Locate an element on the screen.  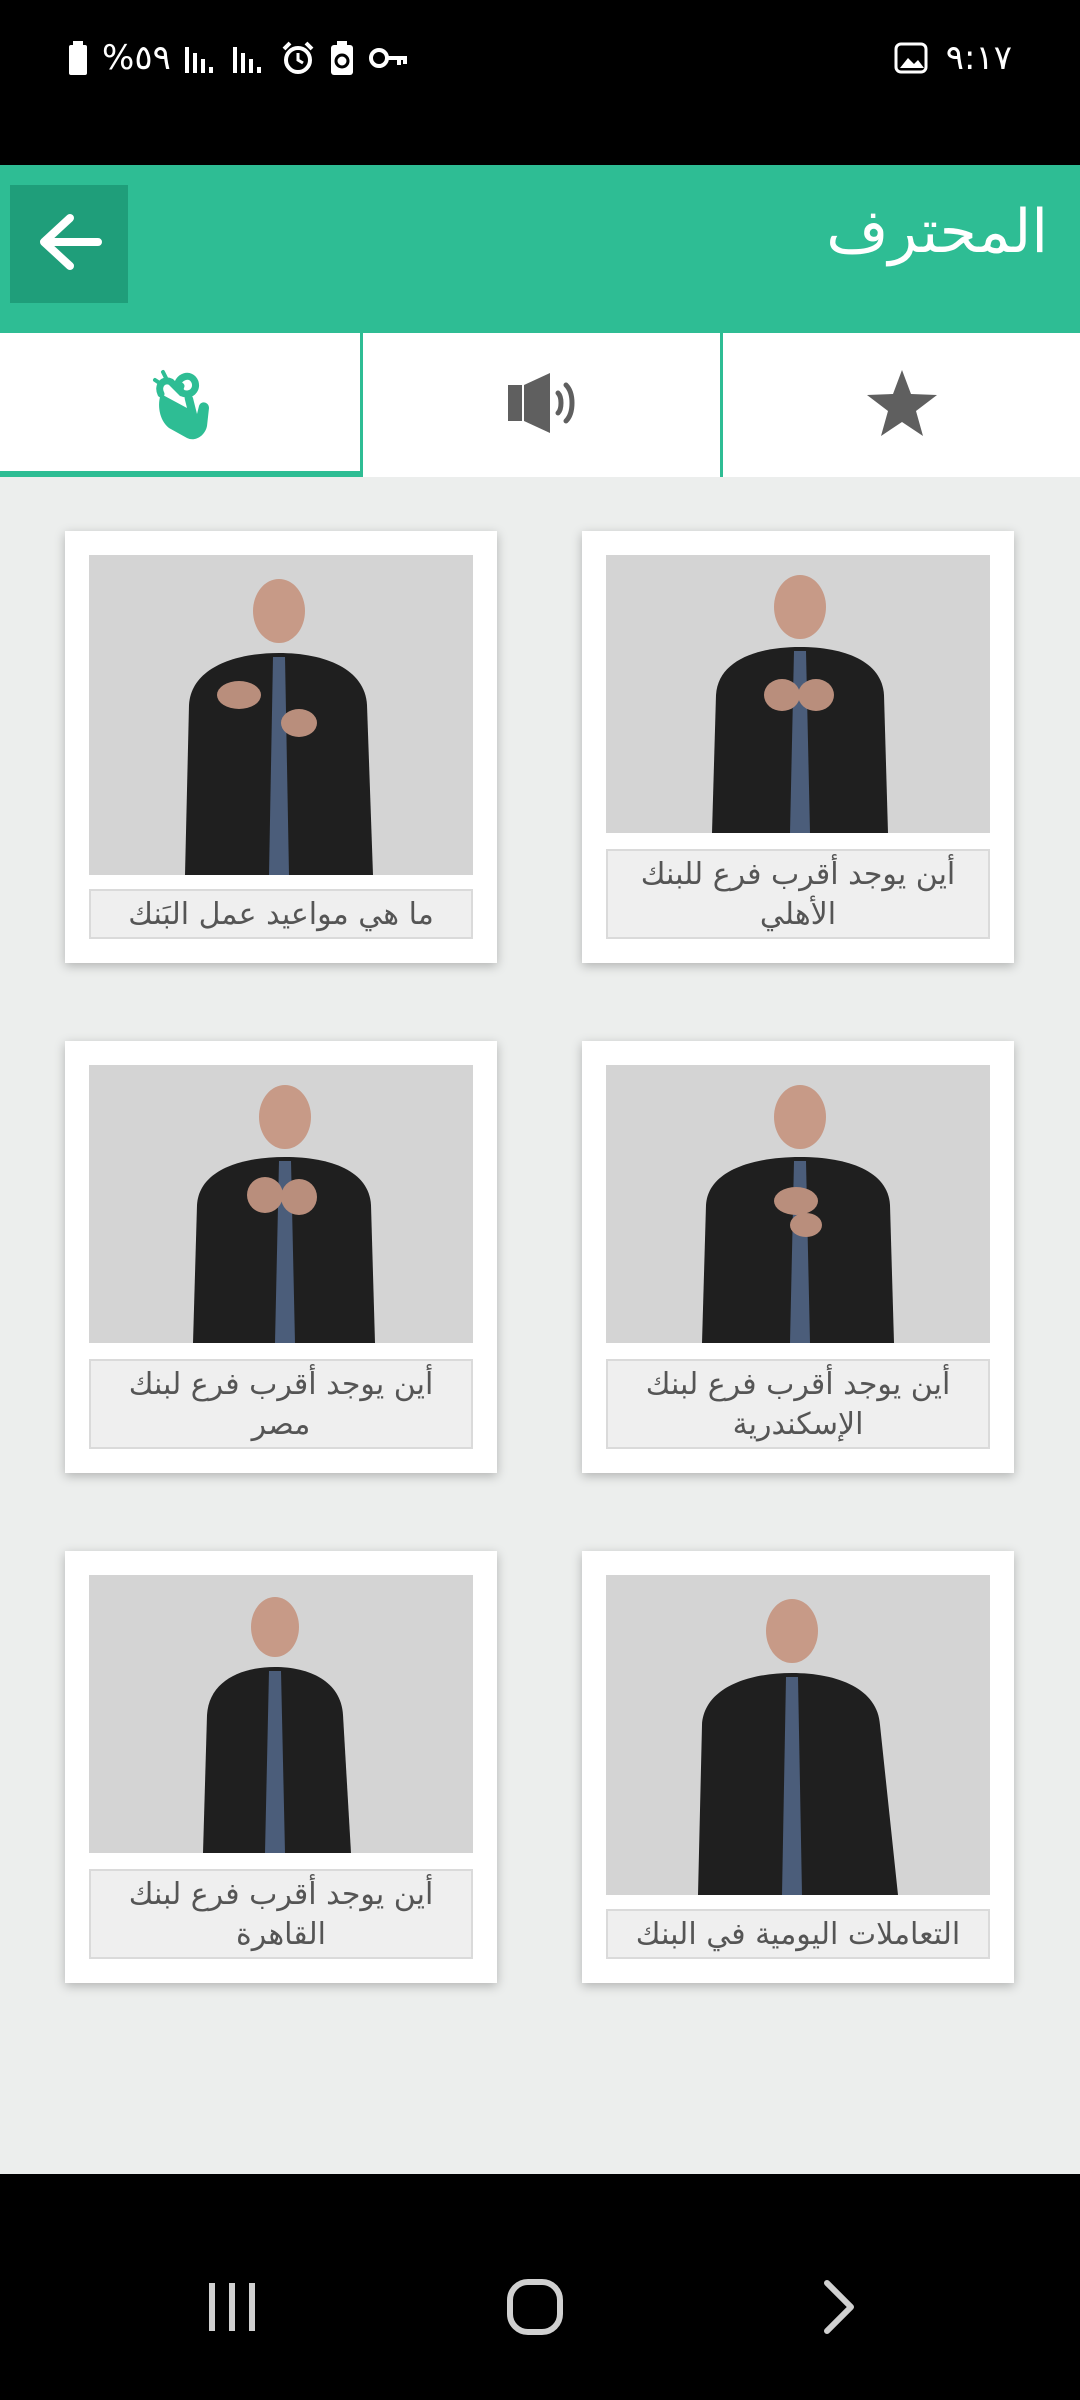
tab-audio is located at coordinates (540, 405).